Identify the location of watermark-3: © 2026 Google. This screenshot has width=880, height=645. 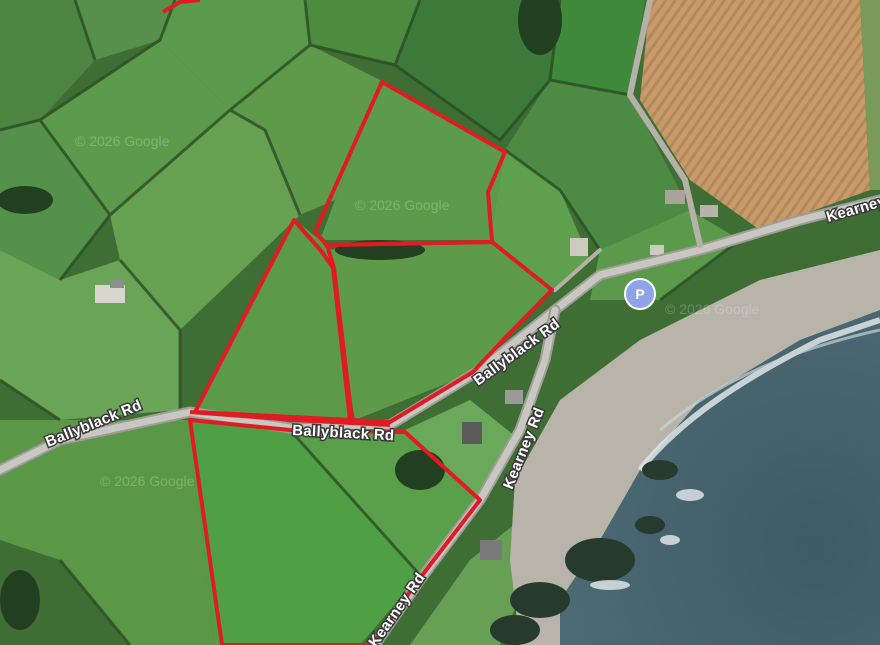
(147, 481).